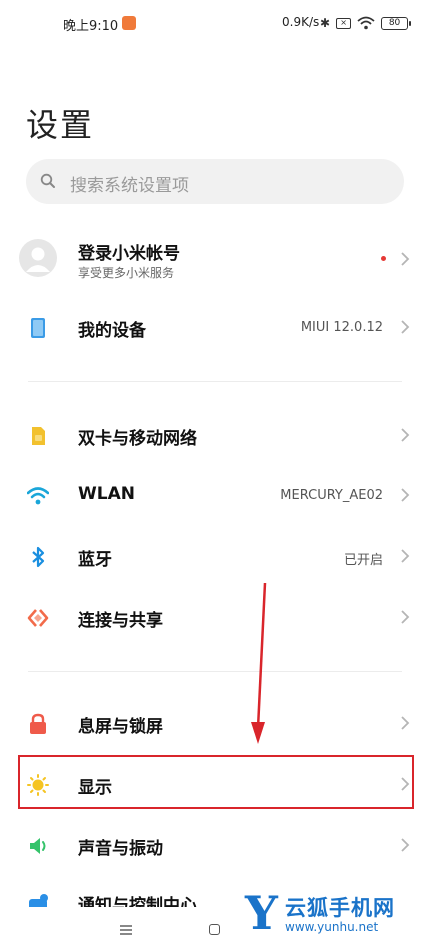 The height and width of the screenshot is (952, 427). Describe the element at coordinates (383, 258) in the screenshot. I see `notification-dot` at that location.